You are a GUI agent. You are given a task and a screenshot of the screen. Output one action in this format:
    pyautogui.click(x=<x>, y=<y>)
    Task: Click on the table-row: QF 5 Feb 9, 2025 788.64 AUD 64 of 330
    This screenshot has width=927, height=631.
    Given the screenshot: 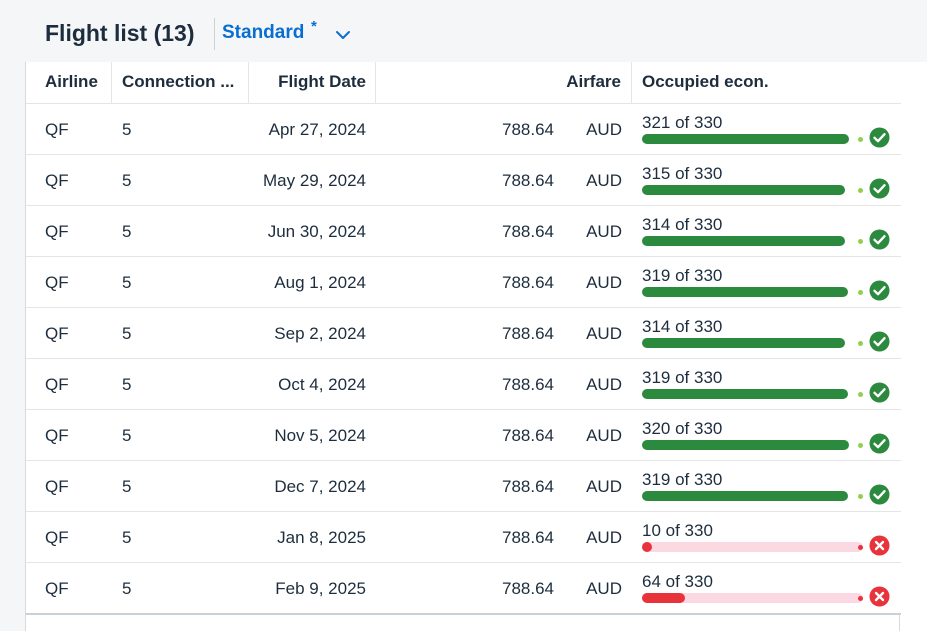 What is the action you would take?
    pyautogui.click(x=463, y=588)
    